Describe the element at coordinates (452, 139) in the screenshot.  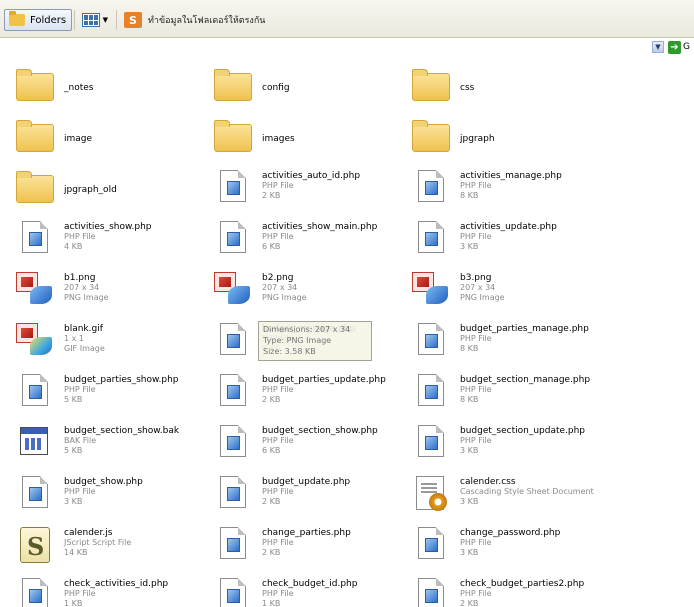
I see `folder-item: jpgraph` at that location.